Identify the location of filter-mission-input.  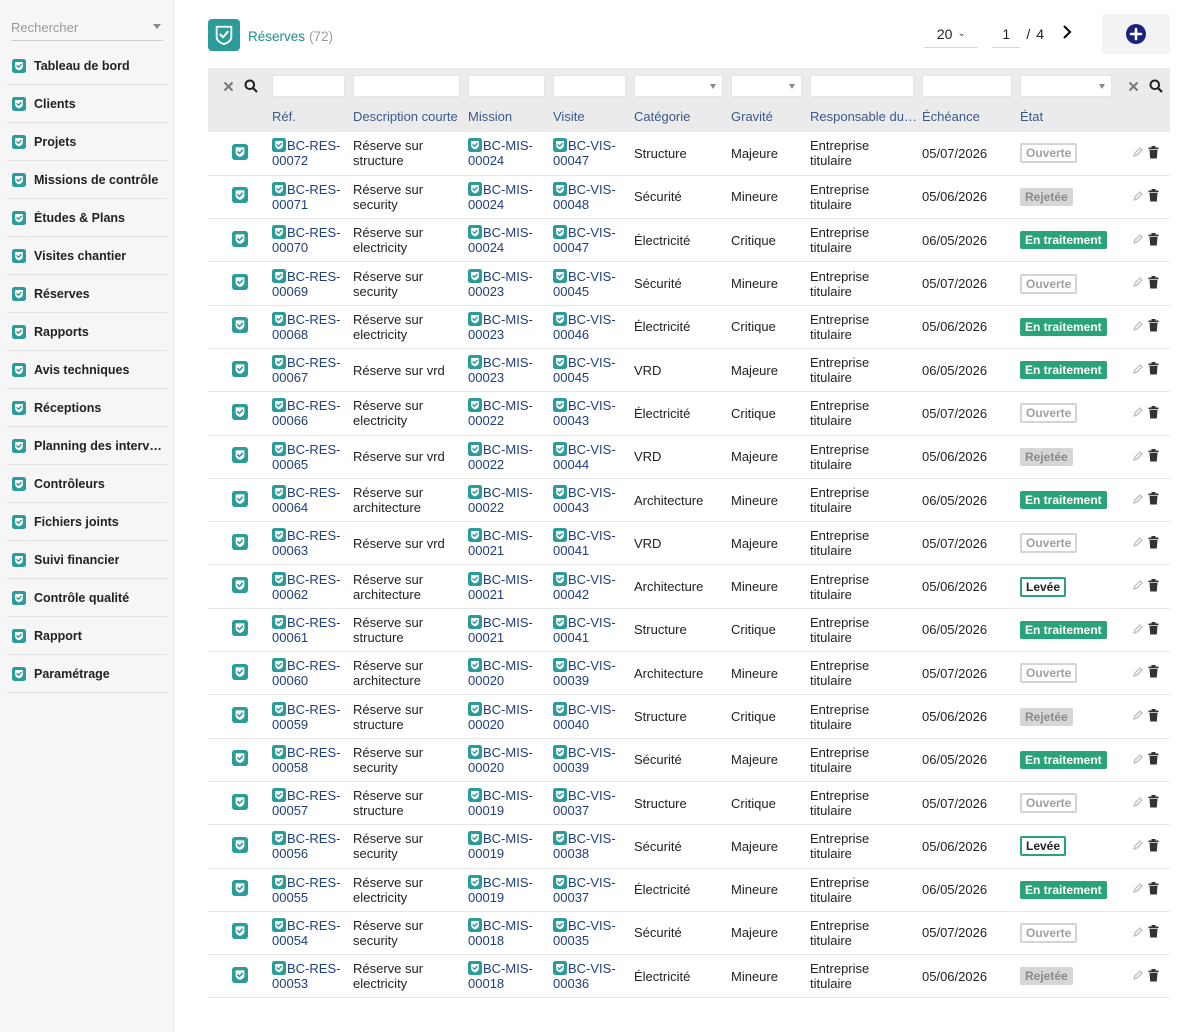
(506, 86).